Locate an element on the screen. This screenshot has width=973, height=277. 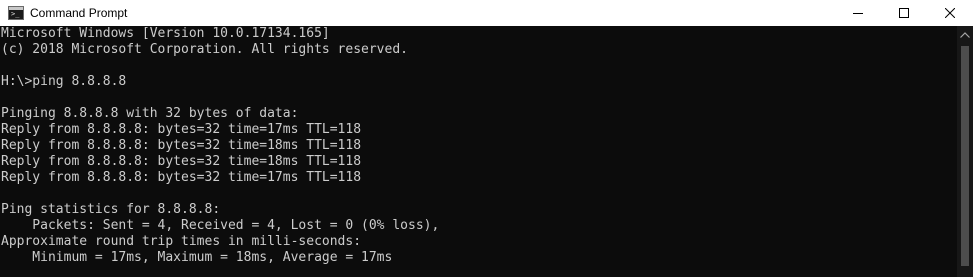
console-line-statistics-header: Ping statistics for 8.8.8.8: is located at coordinates (111, 209).